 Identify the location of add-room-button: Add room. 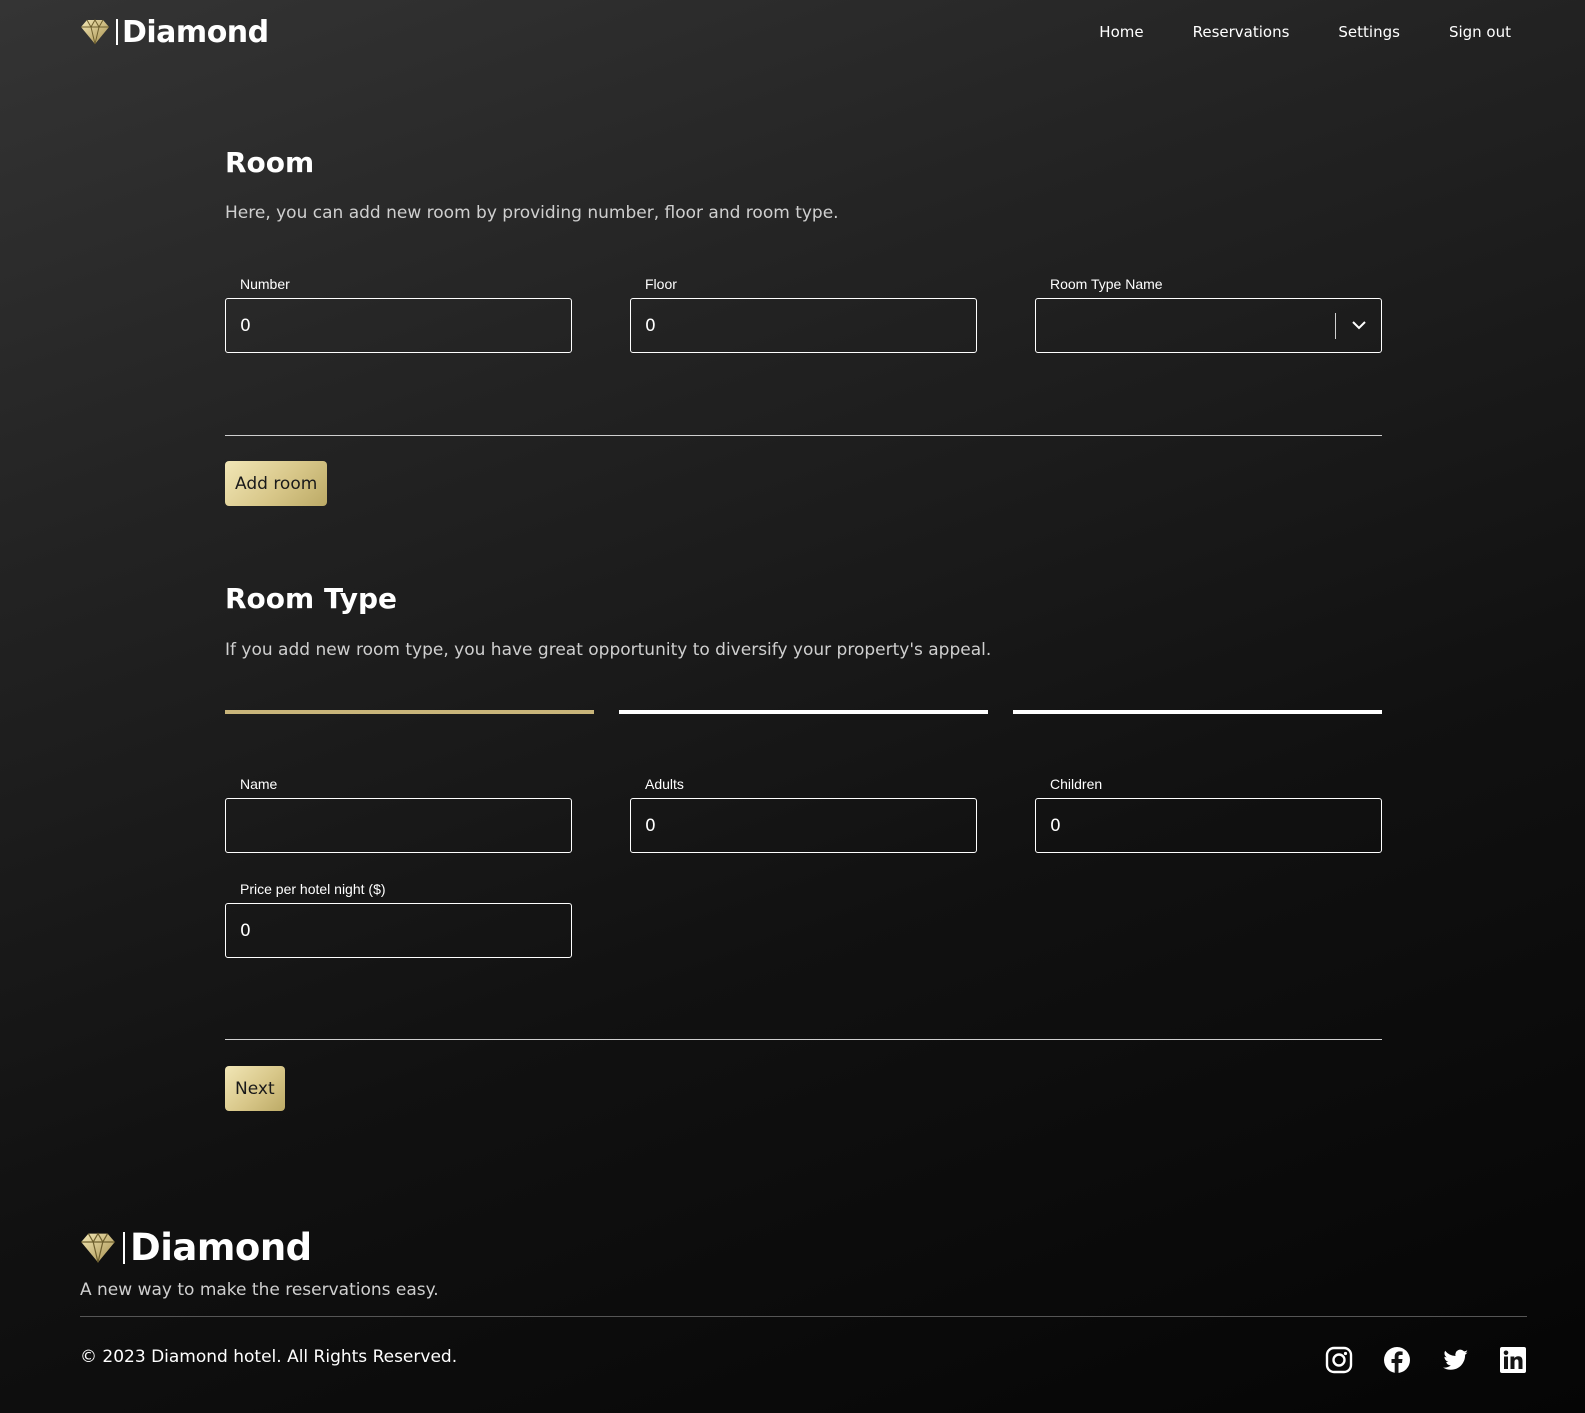
(276, 483).